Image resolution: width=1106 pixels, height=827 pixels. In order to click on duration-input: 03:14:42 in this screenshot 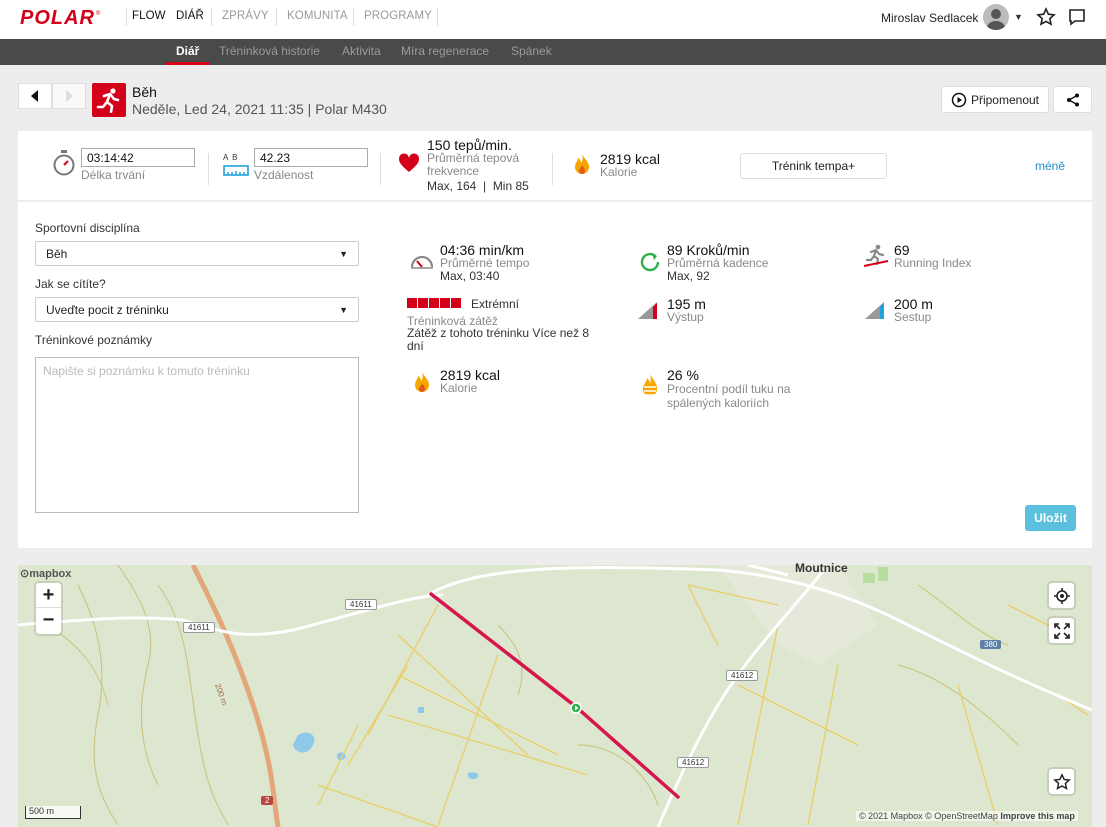, I will do `click(138, 157)`.